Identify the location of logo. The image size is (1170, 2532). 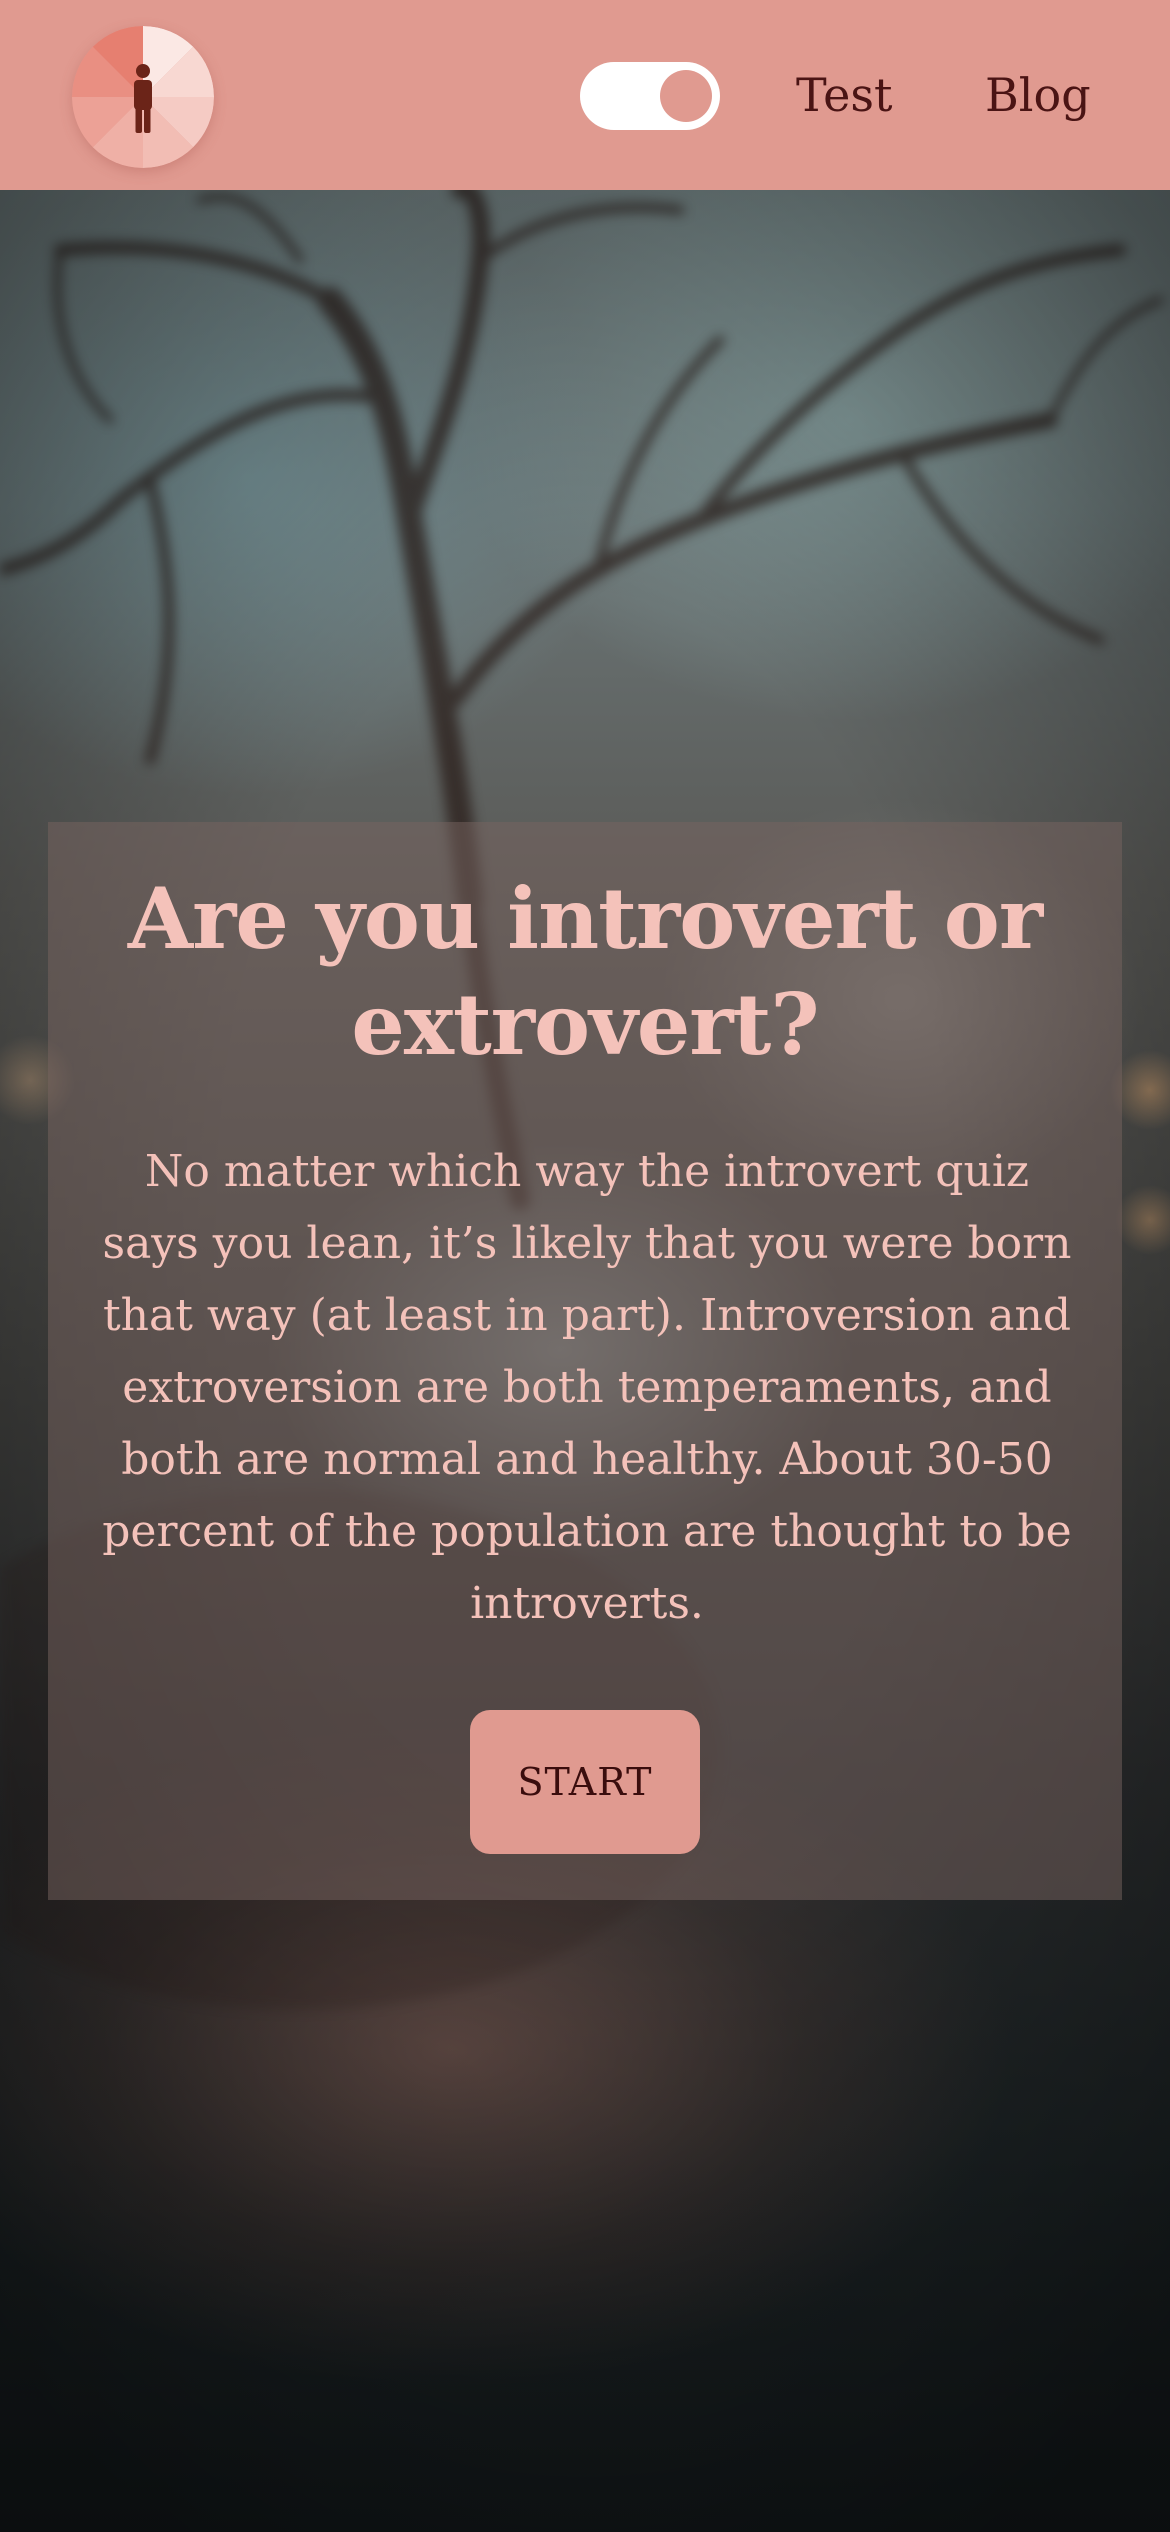
(143, 97).